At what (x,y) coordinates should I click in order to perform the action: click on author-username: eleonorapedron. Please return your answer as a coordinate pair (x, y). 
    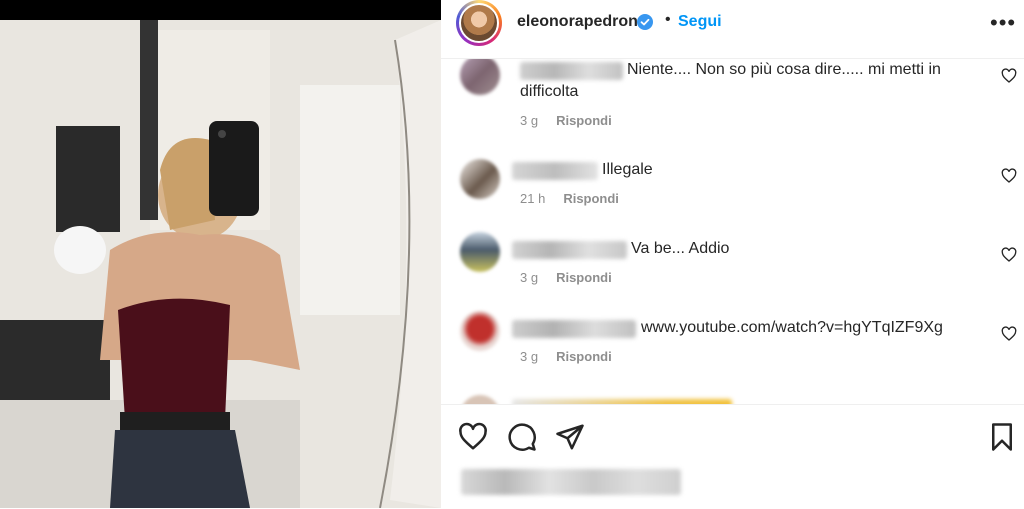
    Looking at the image, I should click on (577, 22).